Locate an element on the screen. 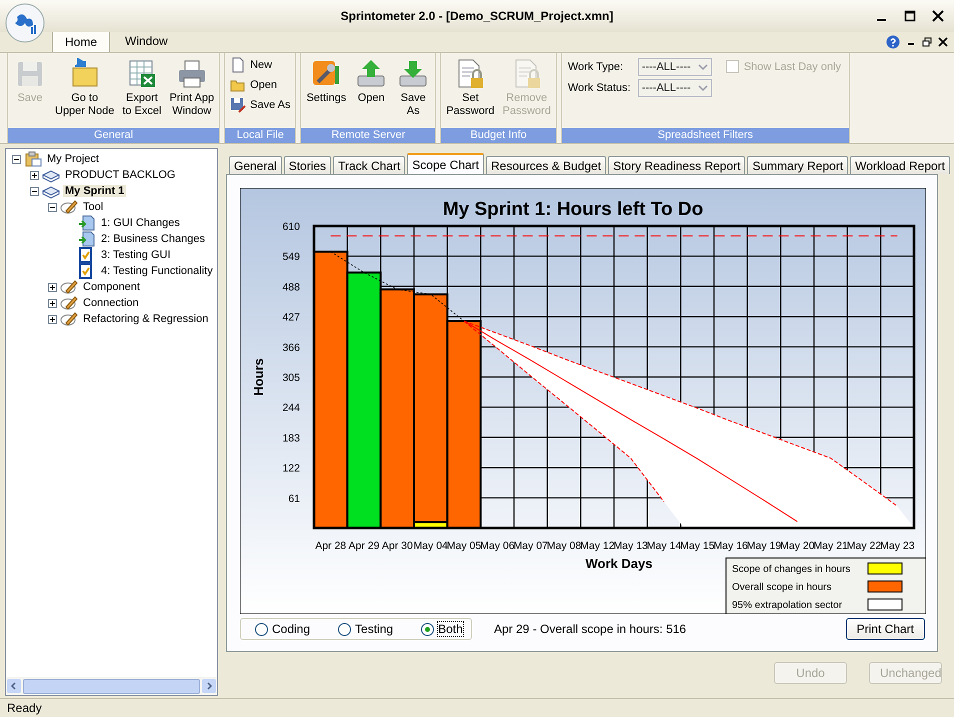 The height and width of the screenshot is (717, 954). y-tick-label: 366 is located at coordinates (291, 348).